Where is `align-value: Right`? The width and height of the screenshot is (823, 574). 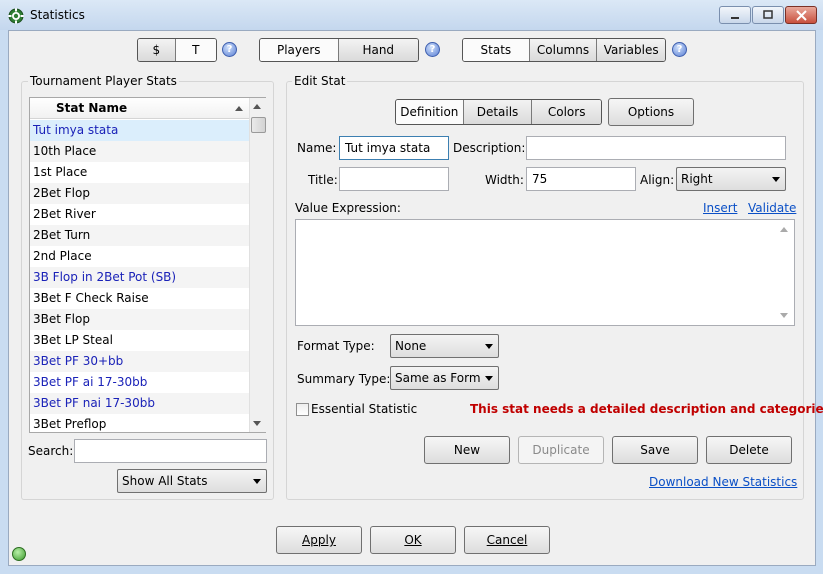 align-value: Right is located at coordinates (697, 179).